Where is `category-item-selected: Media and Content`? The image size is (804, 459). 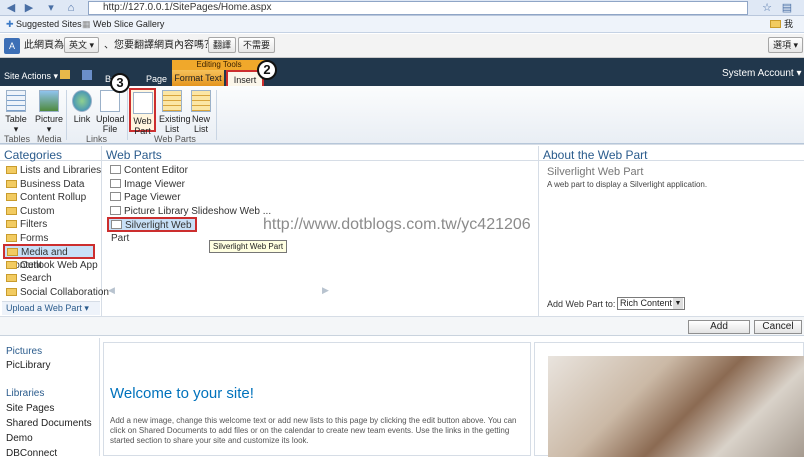 category-item-selected: Media and Content is located at coordinates (49, 257).